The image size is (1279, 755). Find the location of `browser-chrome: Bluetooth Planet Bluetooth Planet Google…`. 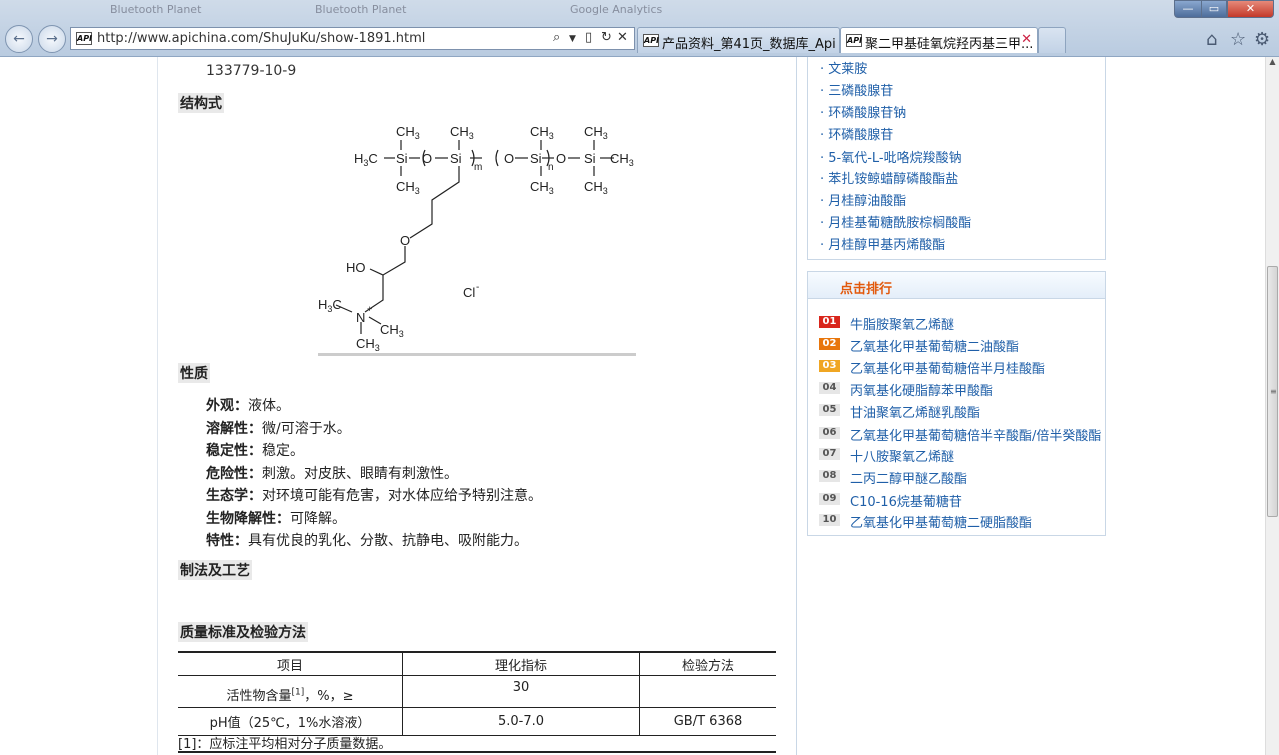

browser-chrome: Bluetooth Planet Bluetooth Planet Google… is located at coordinates (639, 28).